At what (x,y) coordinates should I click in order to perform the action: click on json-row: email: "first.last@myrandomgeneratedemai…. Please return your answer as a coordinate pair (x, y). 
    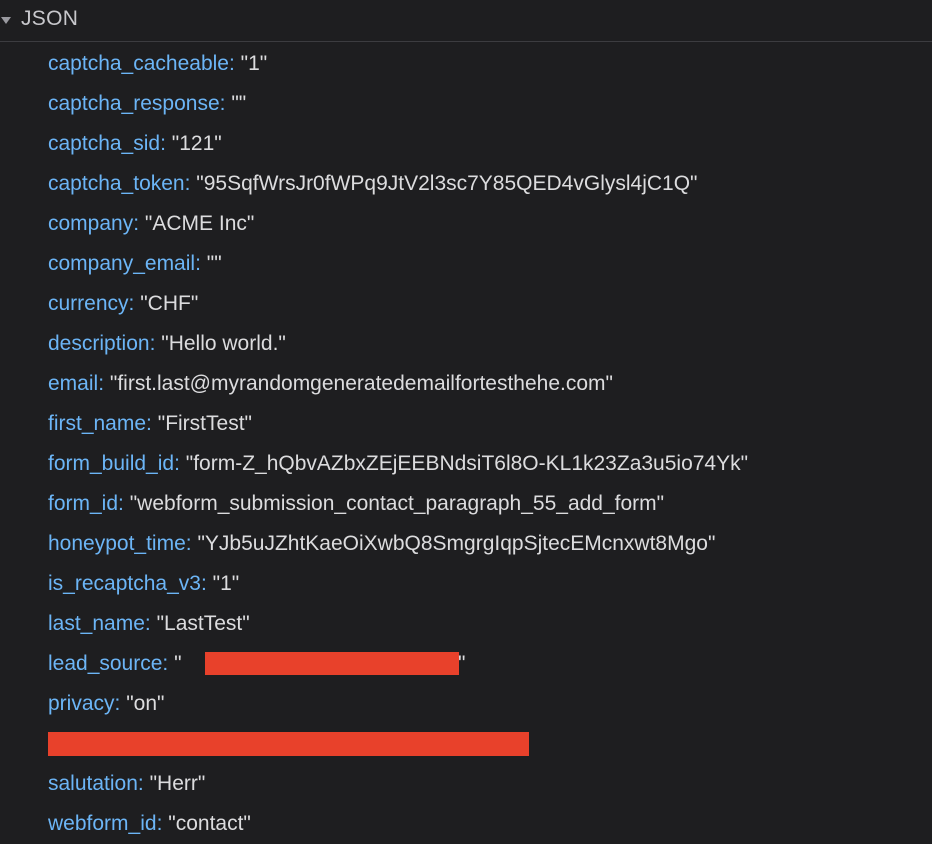
    Looking at the image, I should click on (488, 384).